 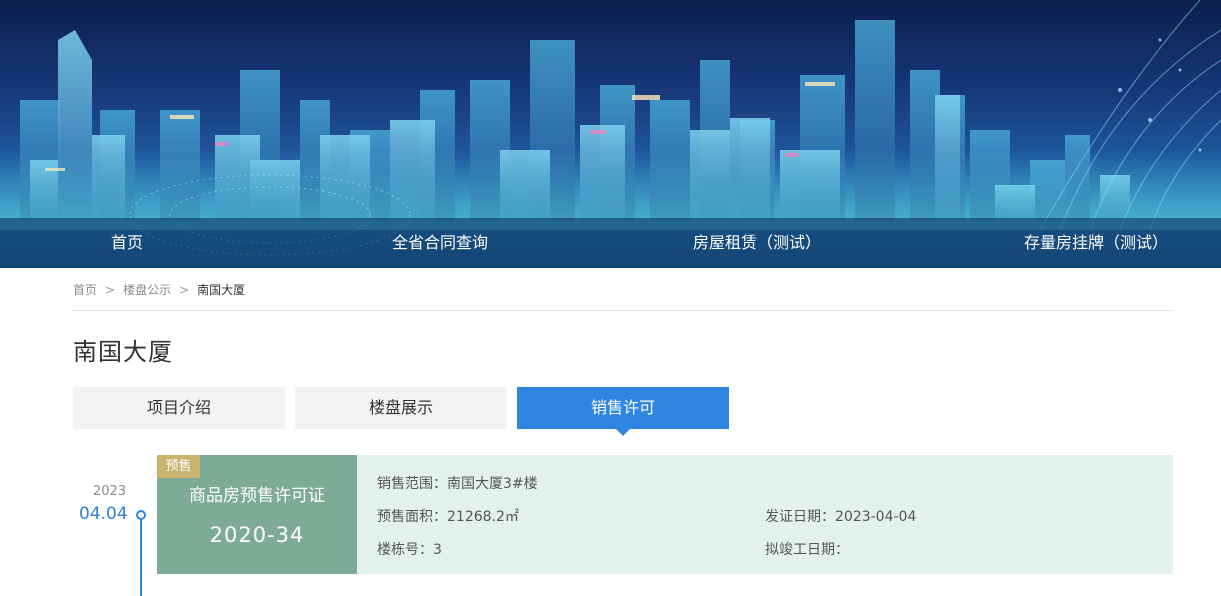 I want to click on nav-item-home: 首页, so click(x=127, y=243).